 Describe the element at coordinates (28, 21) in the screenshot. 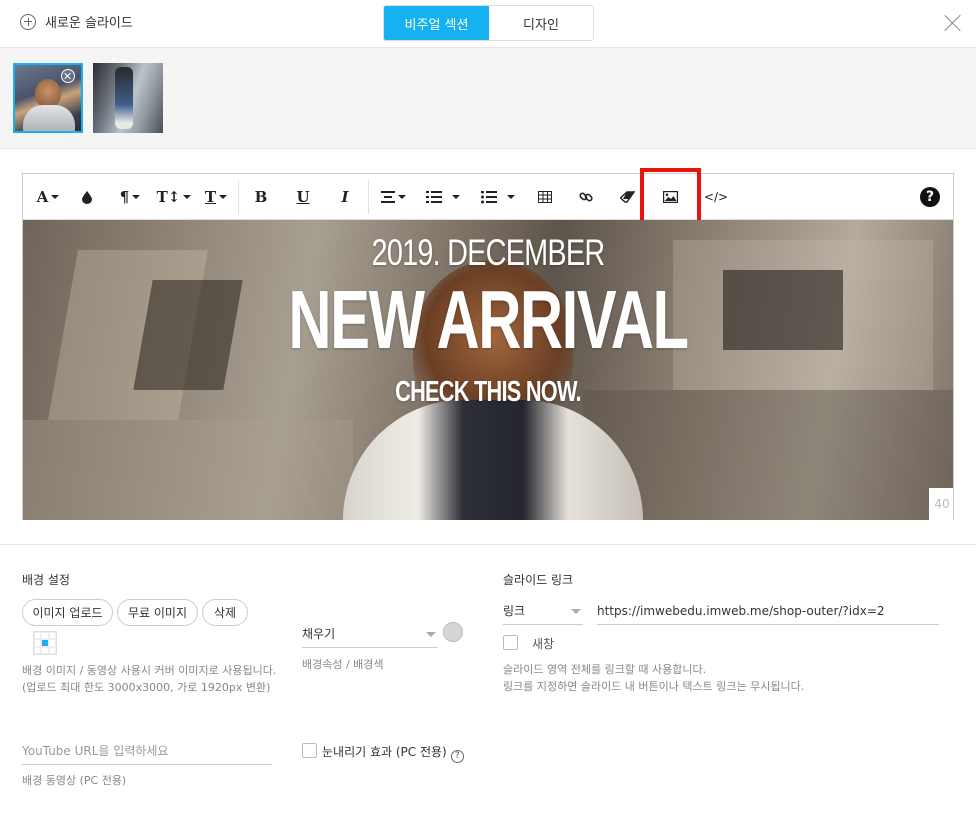

I see `plus-circle-icon` at that location.